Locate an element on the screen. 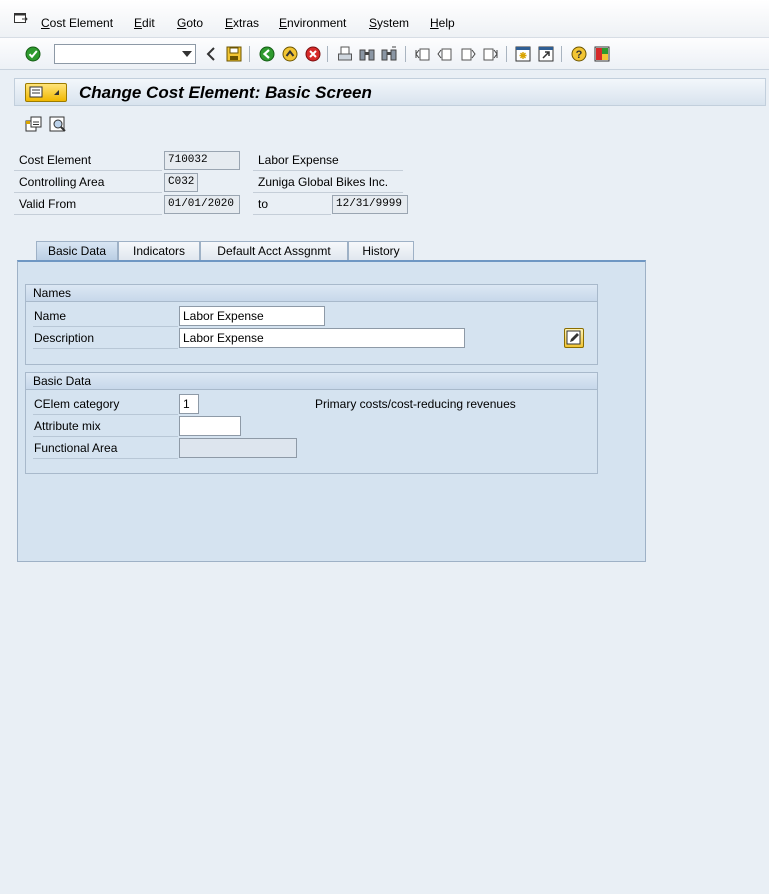 This screenshot has width=769, height=894. find-next-icon is located at coordinates (388, 53).